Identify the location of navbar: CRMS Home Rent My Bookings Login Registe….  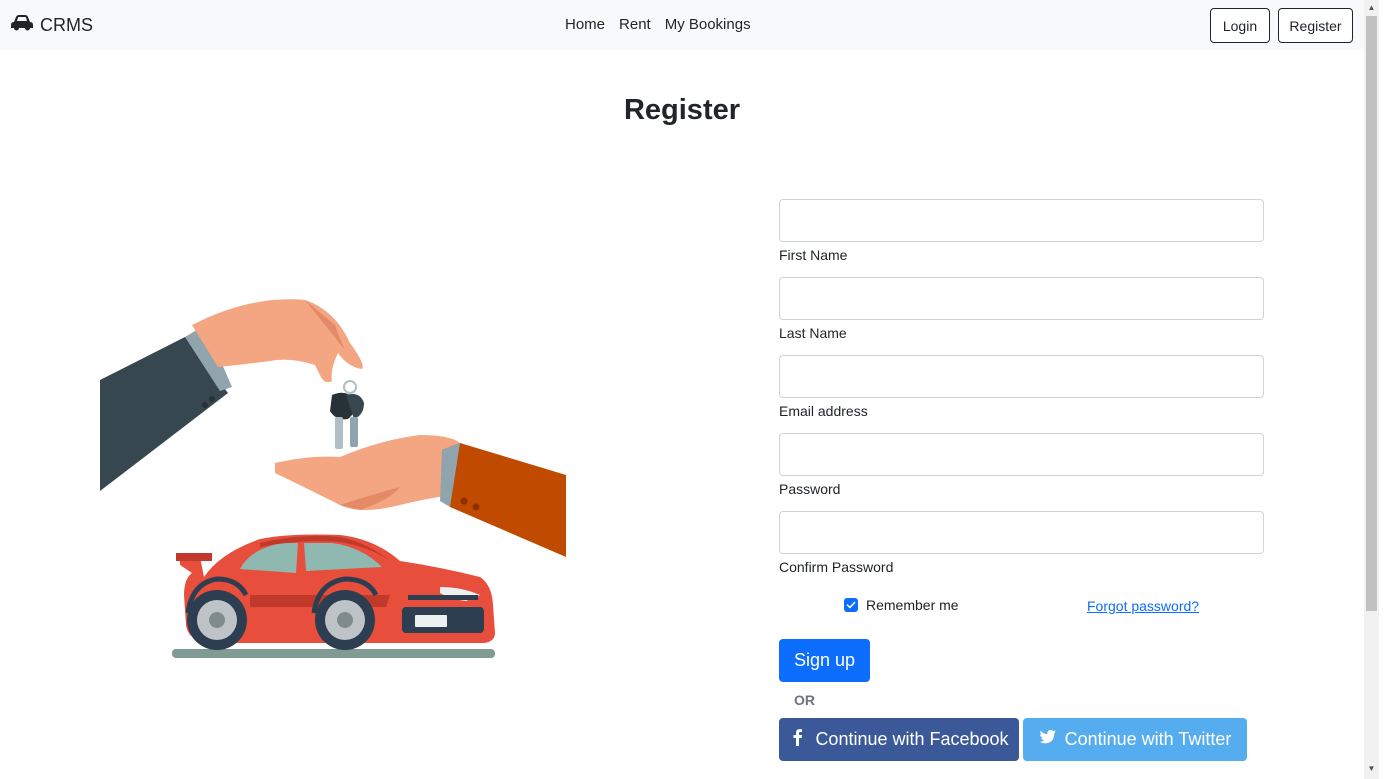
(682, 25).